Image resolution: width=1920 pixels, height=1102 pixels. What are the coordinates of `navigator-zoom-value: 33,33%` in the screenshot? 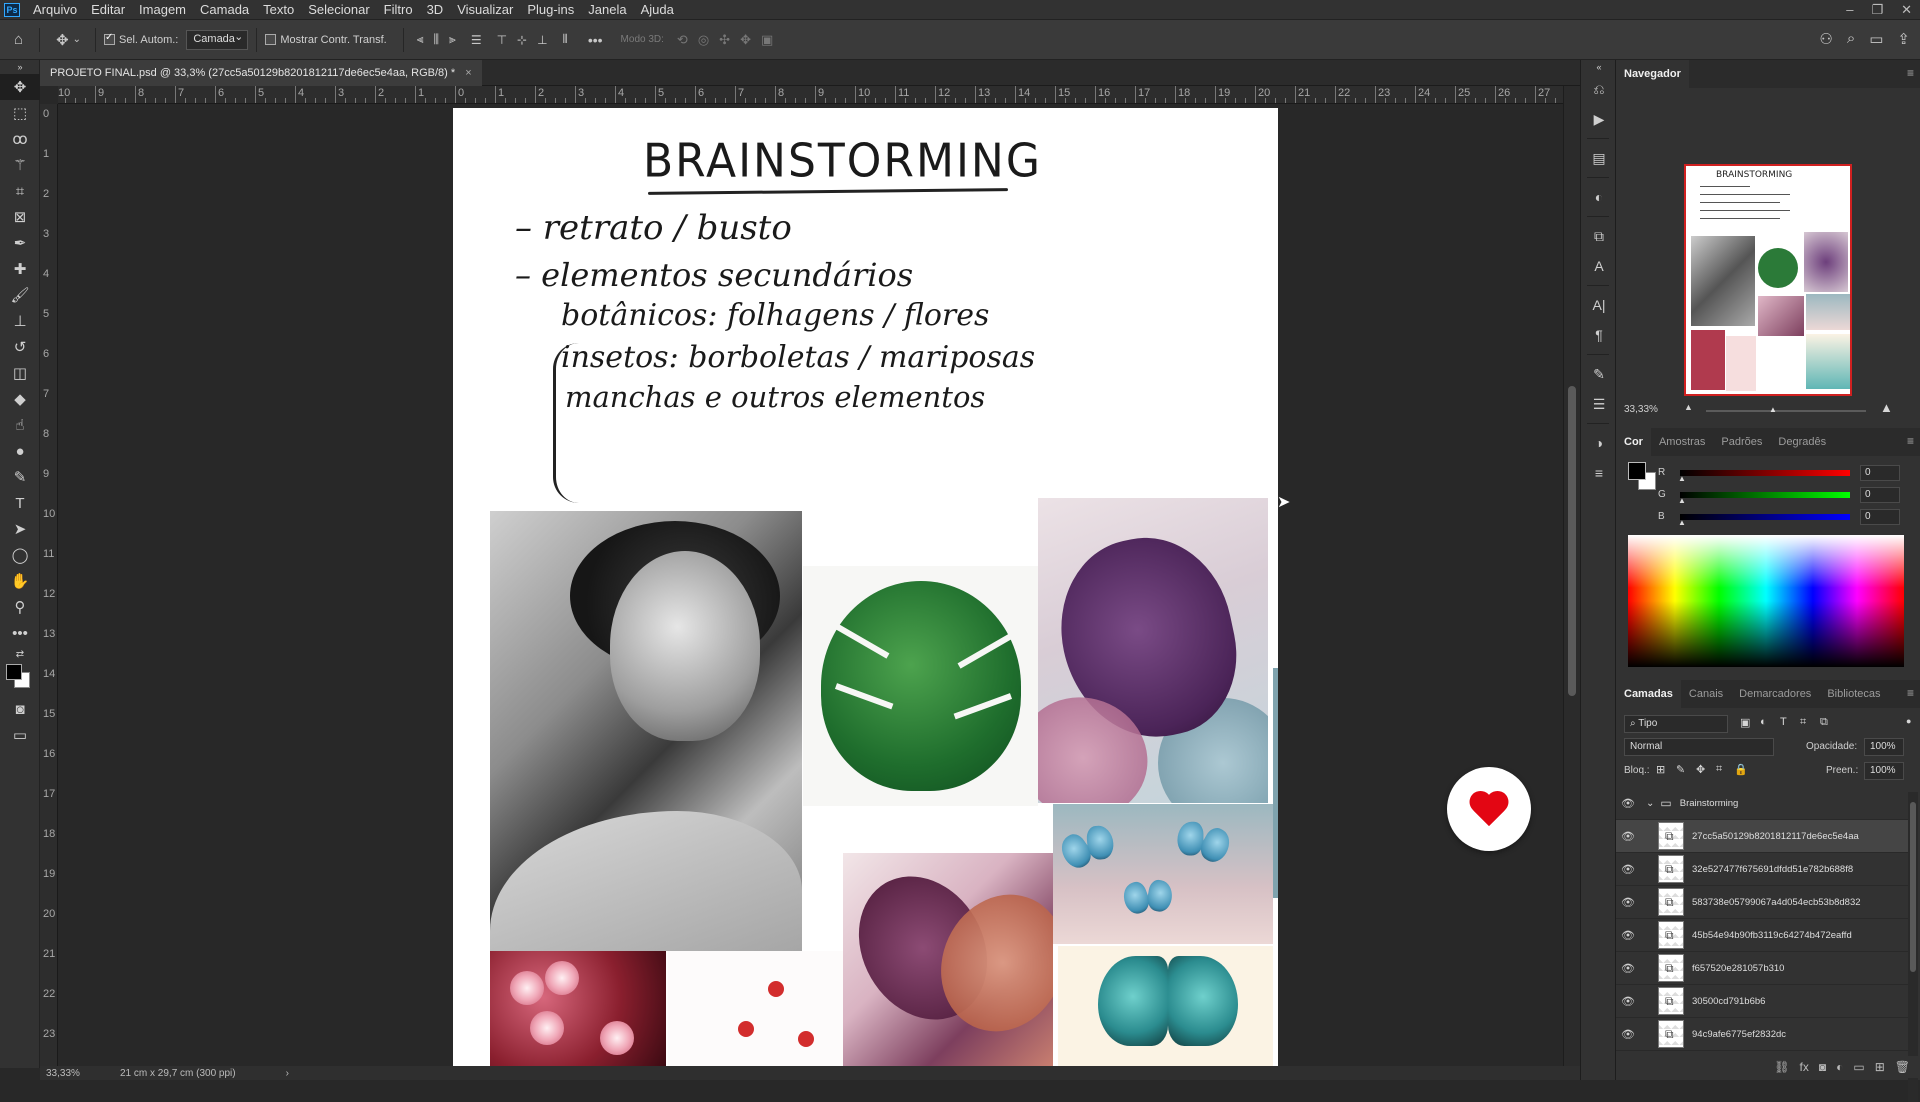 It's located at (1641, 409).